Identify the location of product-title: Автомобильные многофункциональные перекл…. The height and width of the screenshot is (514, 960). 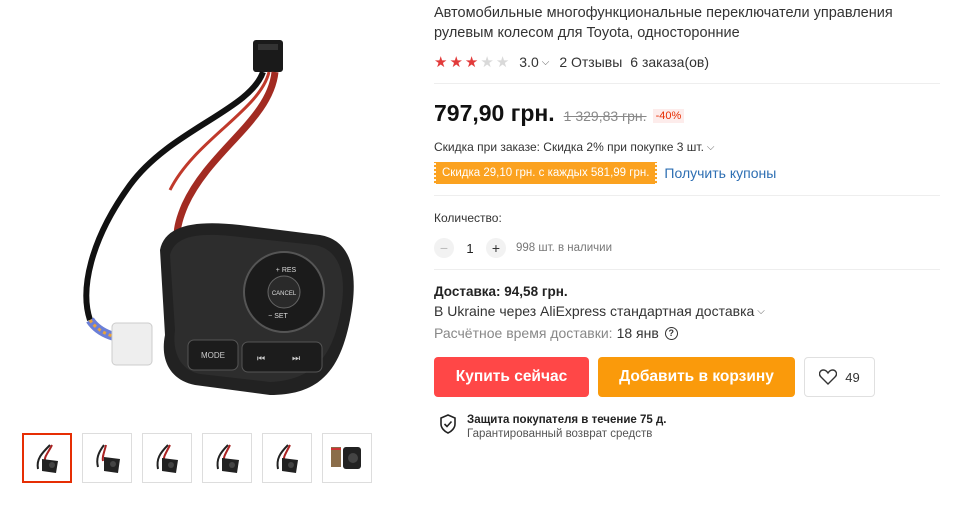
(663, 23).